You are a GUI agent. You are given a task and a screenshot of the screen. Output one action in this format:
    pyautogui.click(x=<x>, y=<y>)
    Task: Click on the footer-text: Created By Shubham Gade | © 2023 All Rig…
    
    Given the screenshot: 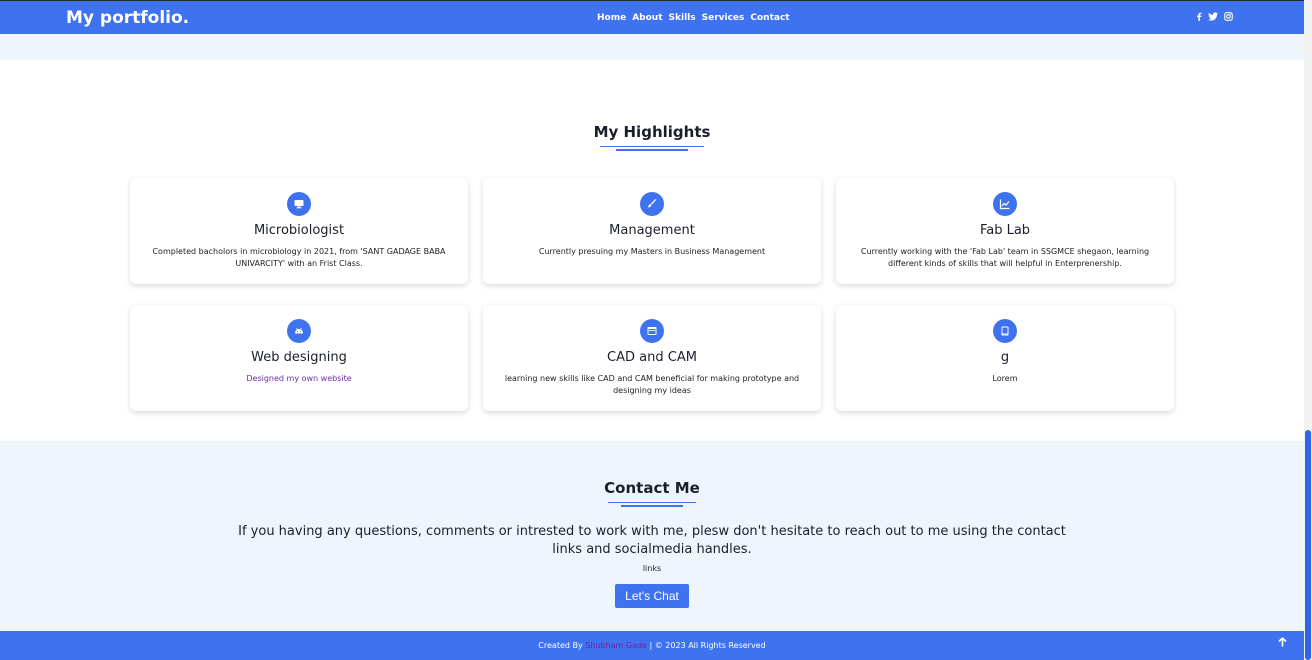 What is the action you would take?
    pyautogui.click(x=652, y=645)
    